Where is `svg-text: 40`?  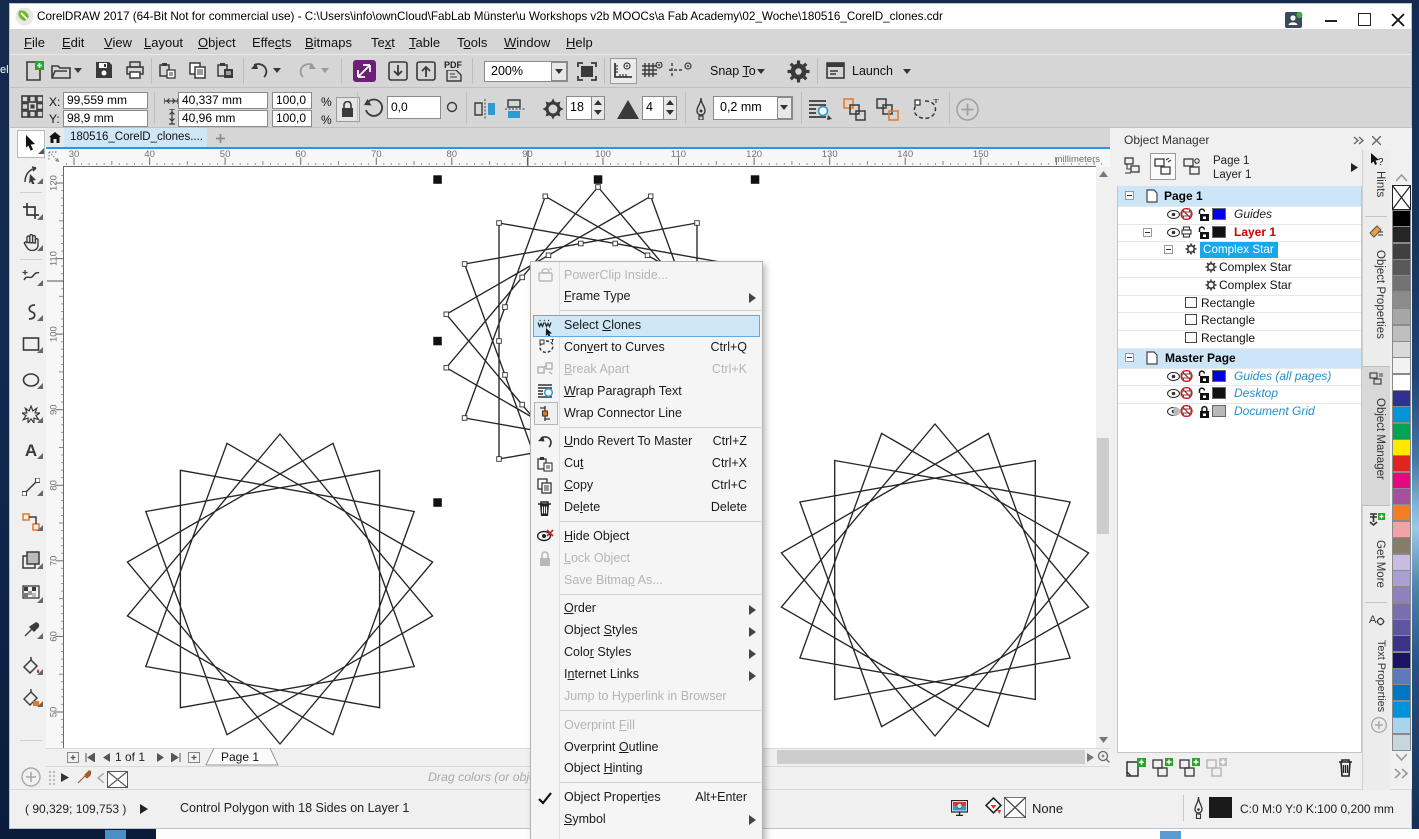
svg-text: 40 is located at coordinates (149, 154).